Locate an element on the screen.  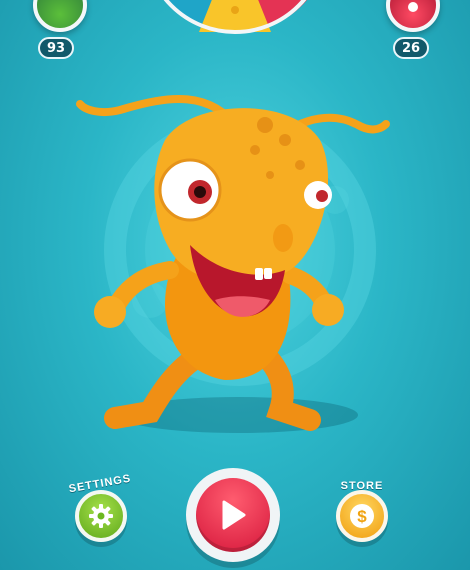
play-button is located at coordinates (233, 515).